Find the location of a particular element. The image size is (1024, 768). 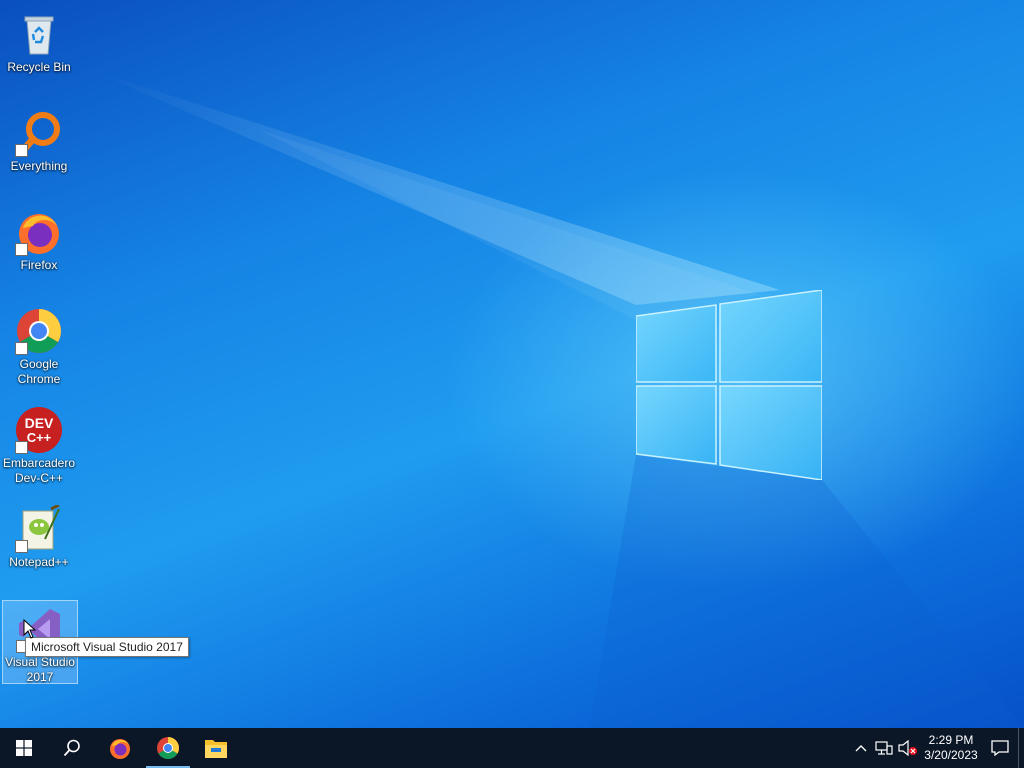

network-icon is located at coordinates (884, 748).